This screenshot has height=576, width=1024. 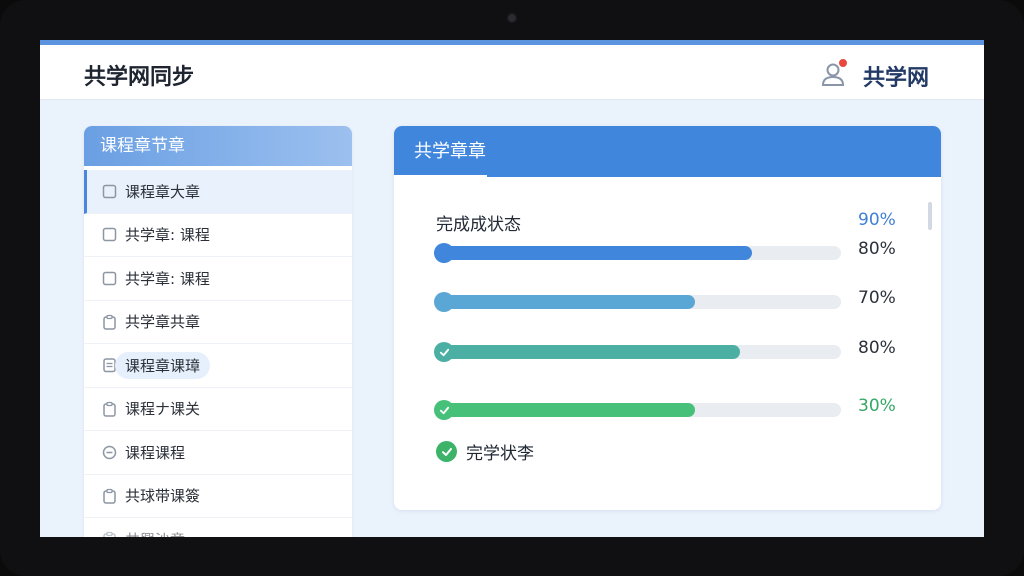 I want to click on sidebar-item: 课程章大章, so click(x=218, y=192).